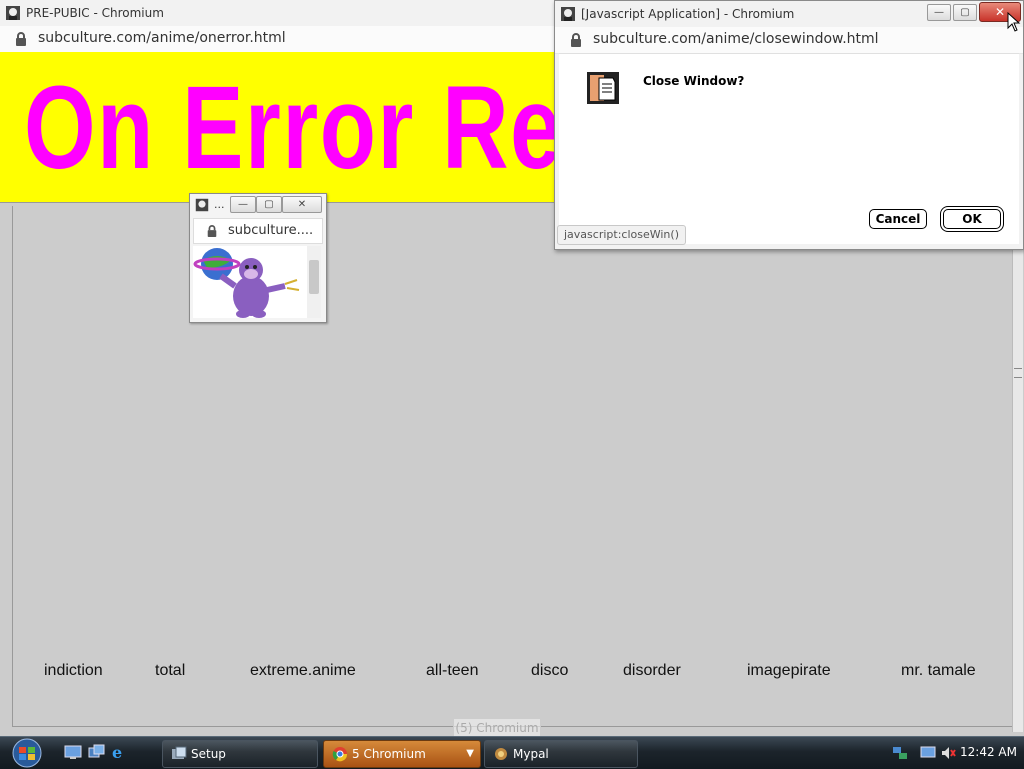 The height and width of the screenshot is (769, 1024). What do you see at coordinates (290, 128) in the screenshot?
I see `banner-heading: On Error Res` at bounding box center [290, 128].